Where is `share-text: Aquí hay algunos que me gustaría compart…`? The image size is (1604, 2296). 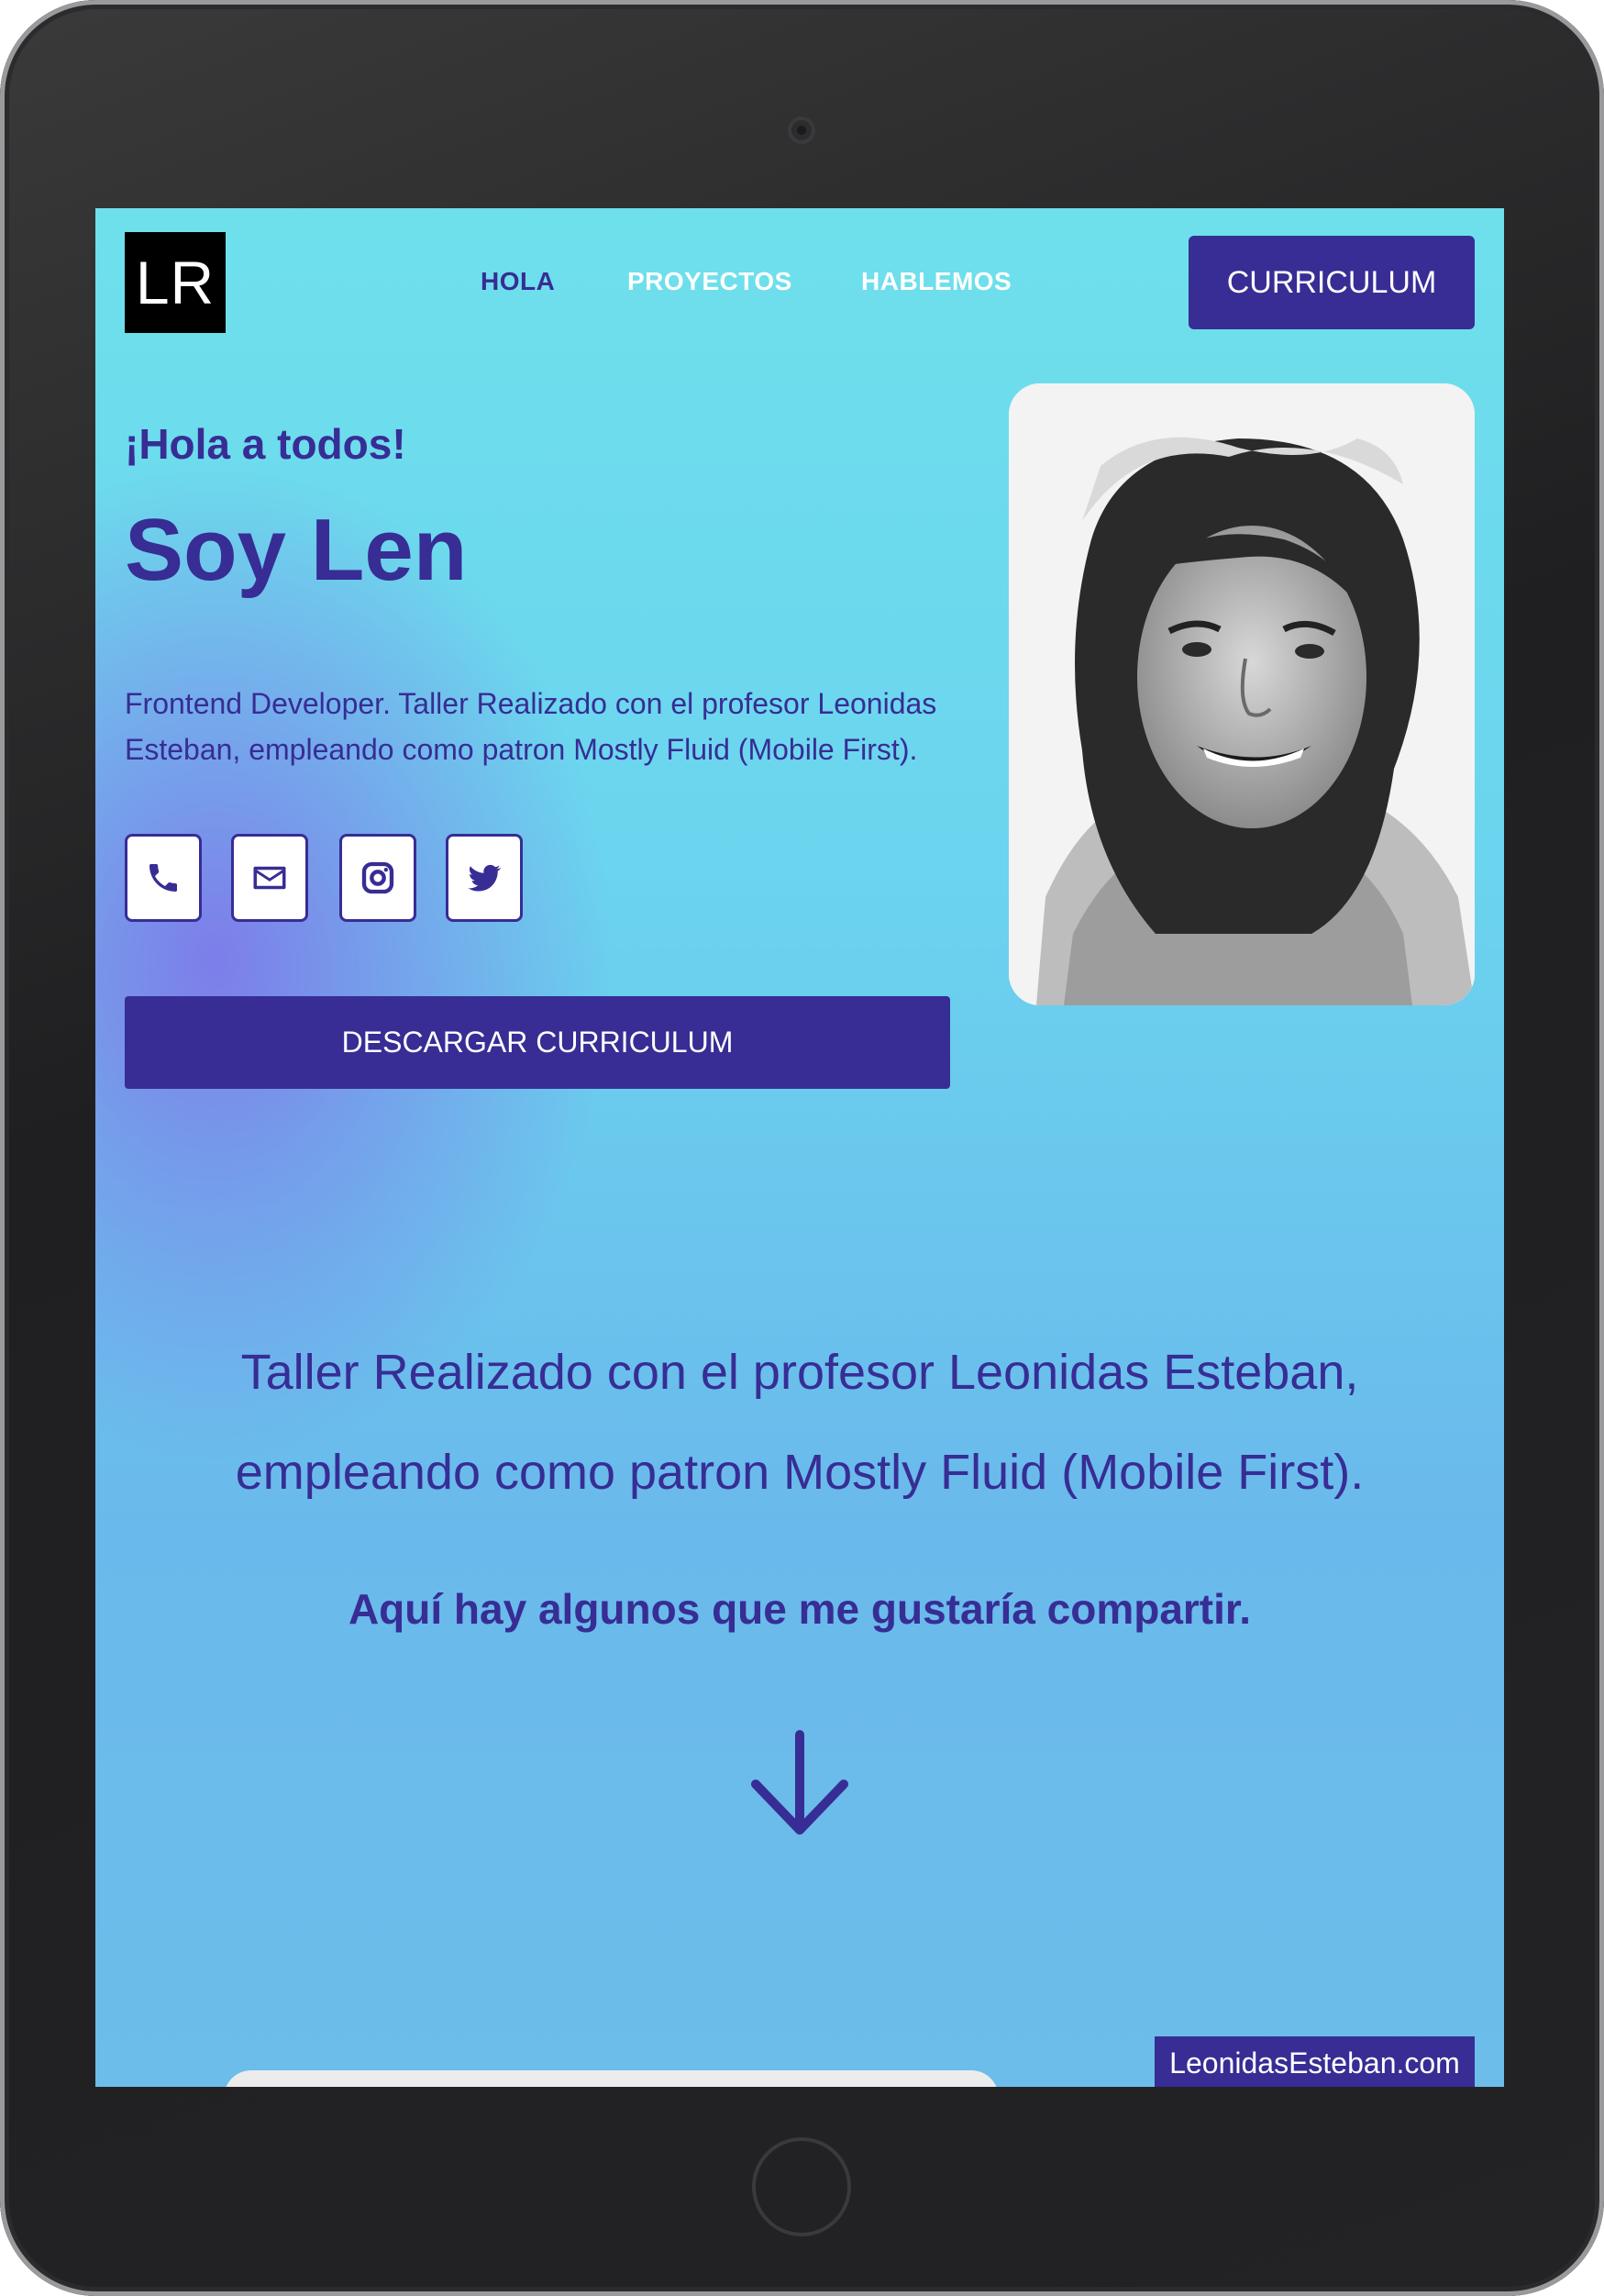 share-text: Aquí hay algunos que me gustaría compart… is located at coordinates (800, 1609).